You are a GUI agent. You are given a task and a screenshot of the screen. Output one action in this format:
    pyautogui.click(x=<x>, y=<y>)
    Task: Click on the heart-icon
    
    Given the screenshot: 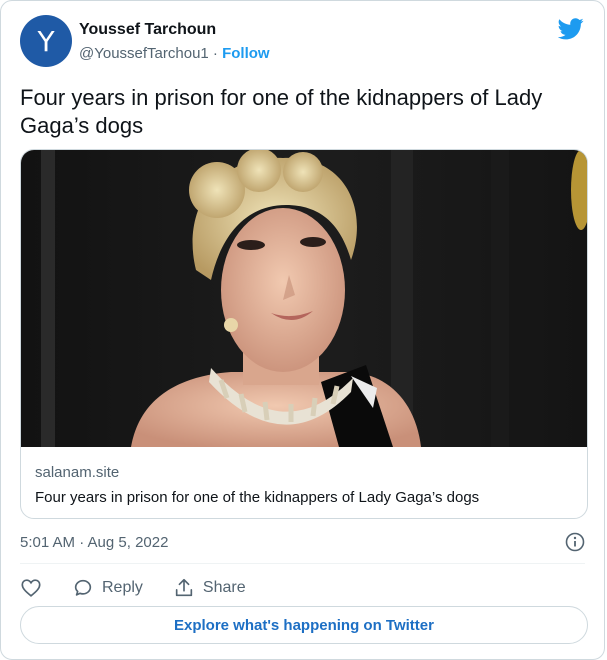 What is the action you would take?
    pyautogui.click(x=31, y=588)
    